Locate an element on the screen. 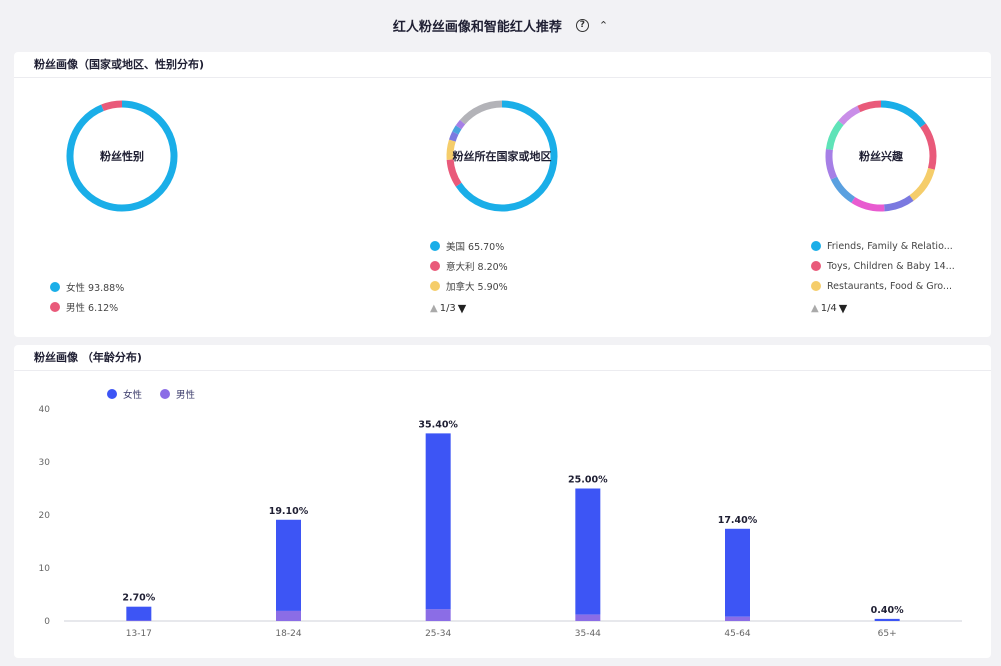  country-pager: ▲ 1/3 ▼ is located at coordinates (448, 308).